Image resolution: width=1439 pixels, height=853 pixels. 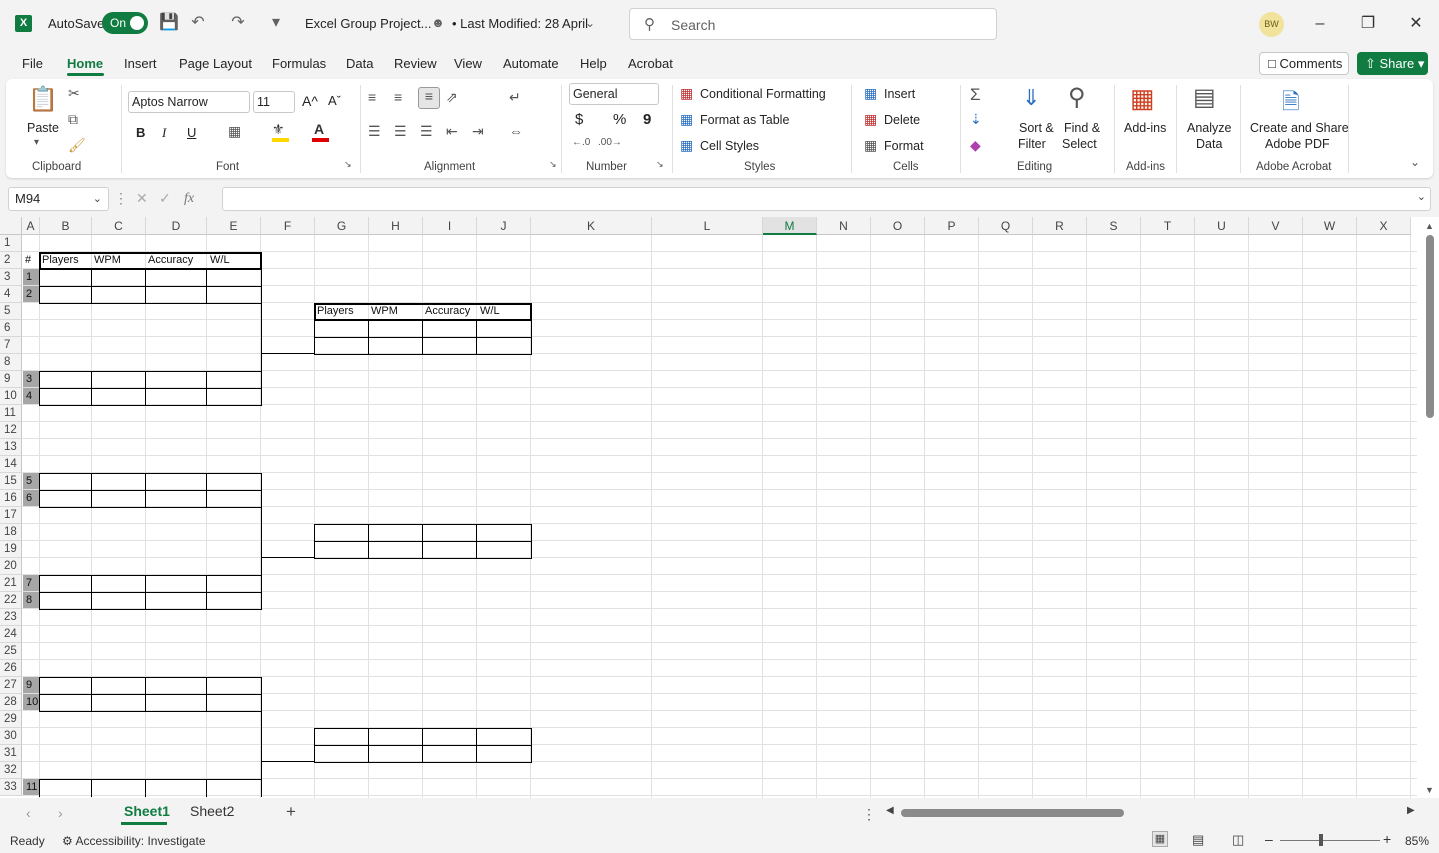 I want to click on seed-number: 1, so click(x=29, y=277).